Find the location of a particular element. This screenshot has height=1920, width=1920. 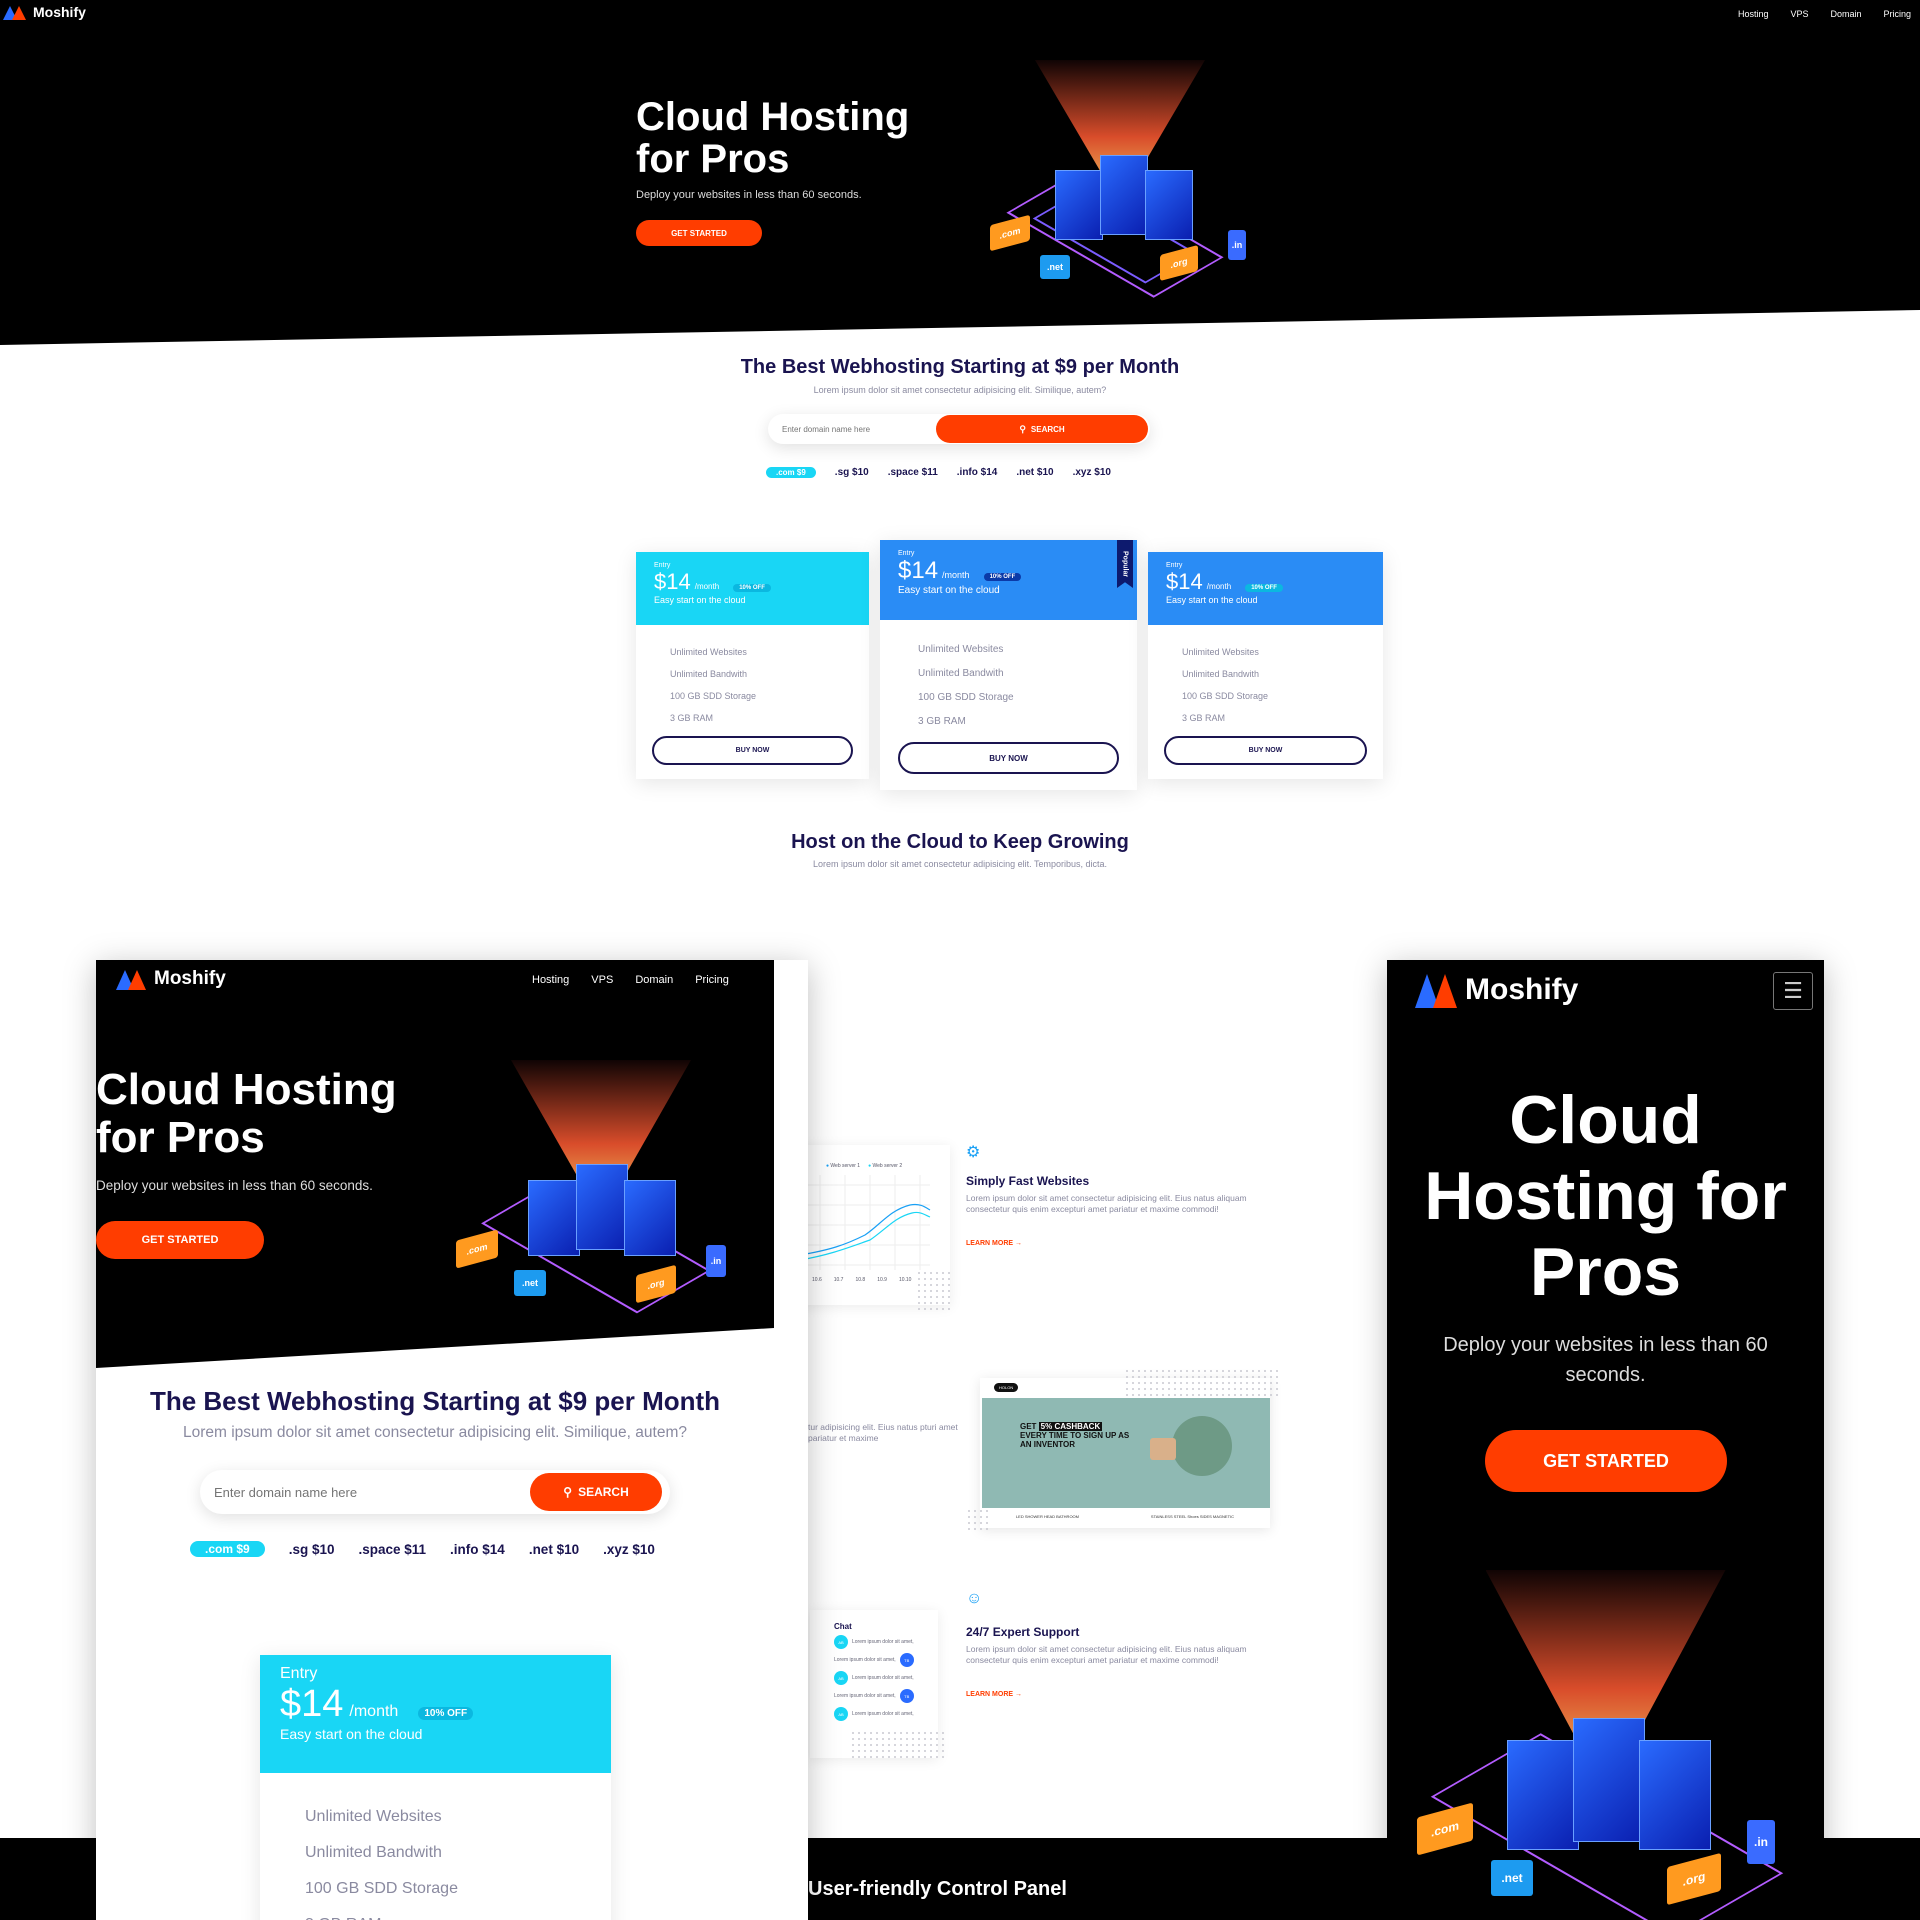

tablet-get-started-button: GET STARTED is located at coordinates (180, 1240).